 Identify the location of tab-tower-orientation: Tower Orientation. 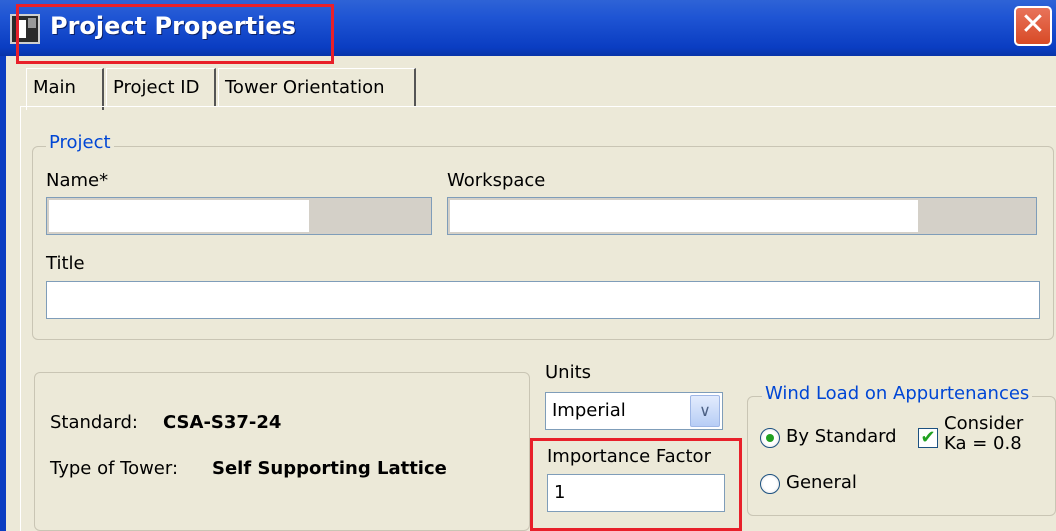
(317, 87).